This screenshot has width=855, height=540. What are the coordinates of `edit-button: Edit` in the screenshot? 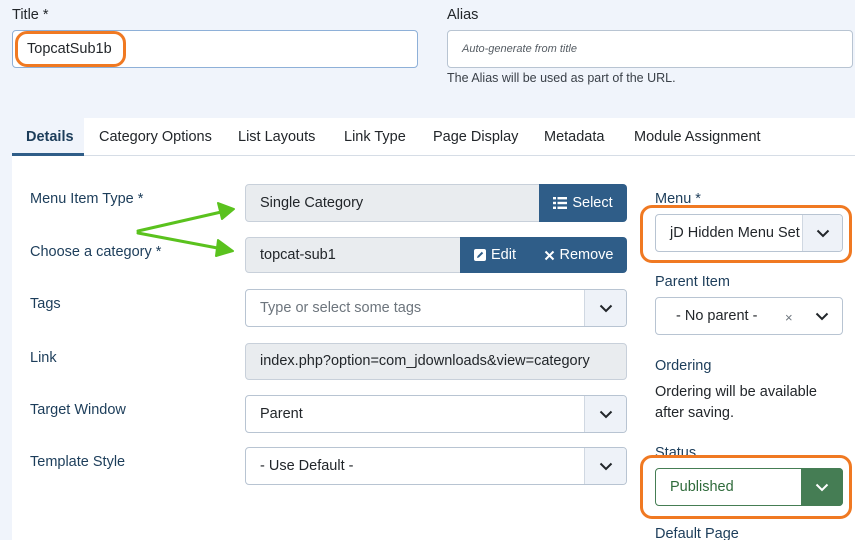 It's located at (495, 255).